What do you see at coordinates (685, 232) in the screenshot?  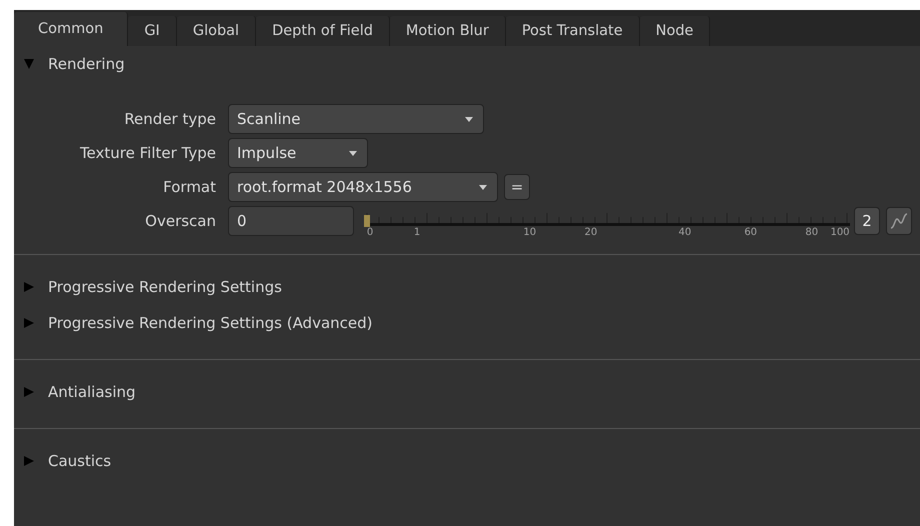 I see `tick-label: 40` at bounding box center [685, 232].